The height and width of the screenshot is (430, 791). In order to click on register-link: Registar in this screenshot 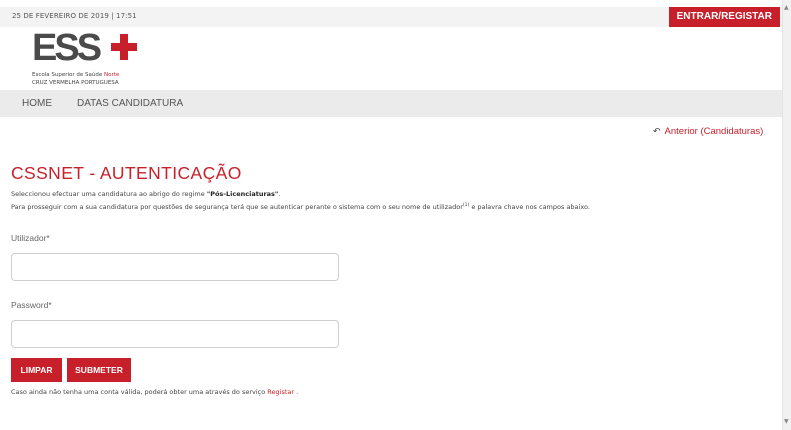, I will do `click(280, 392)`.